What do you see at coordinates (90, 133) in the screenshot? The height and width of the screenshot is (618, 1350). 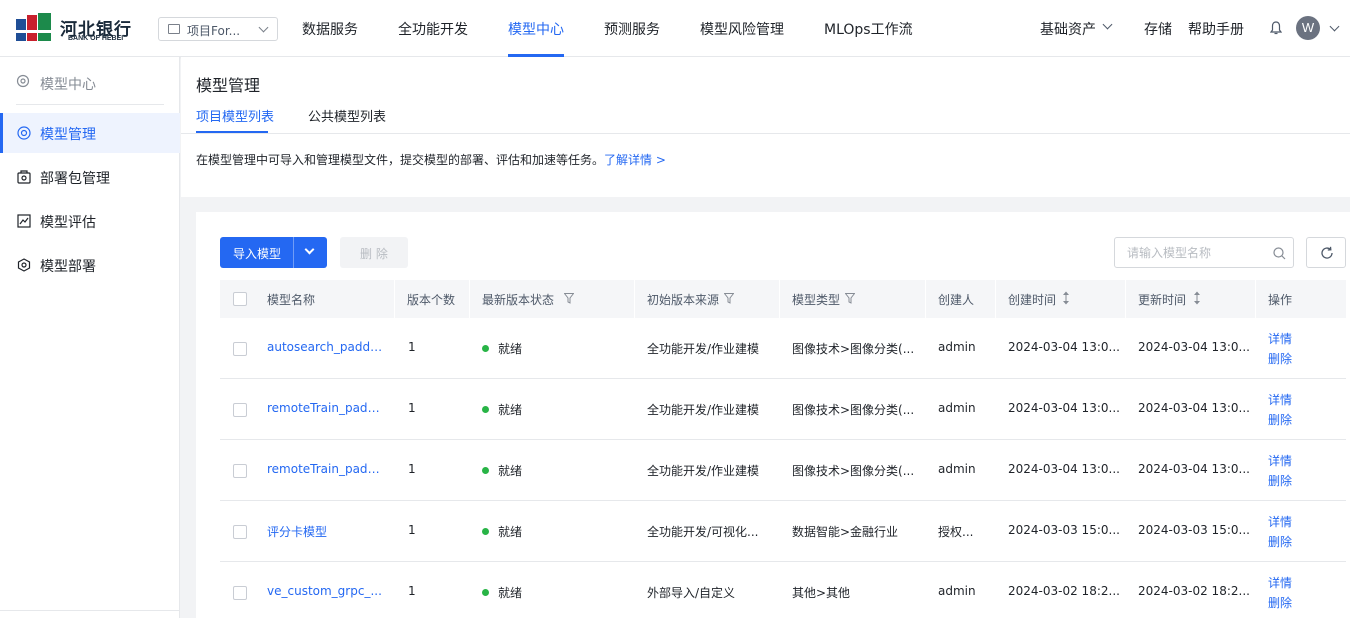 I see `sidebar-item-model-management: 模型管理` at bounding box center [90, 133].